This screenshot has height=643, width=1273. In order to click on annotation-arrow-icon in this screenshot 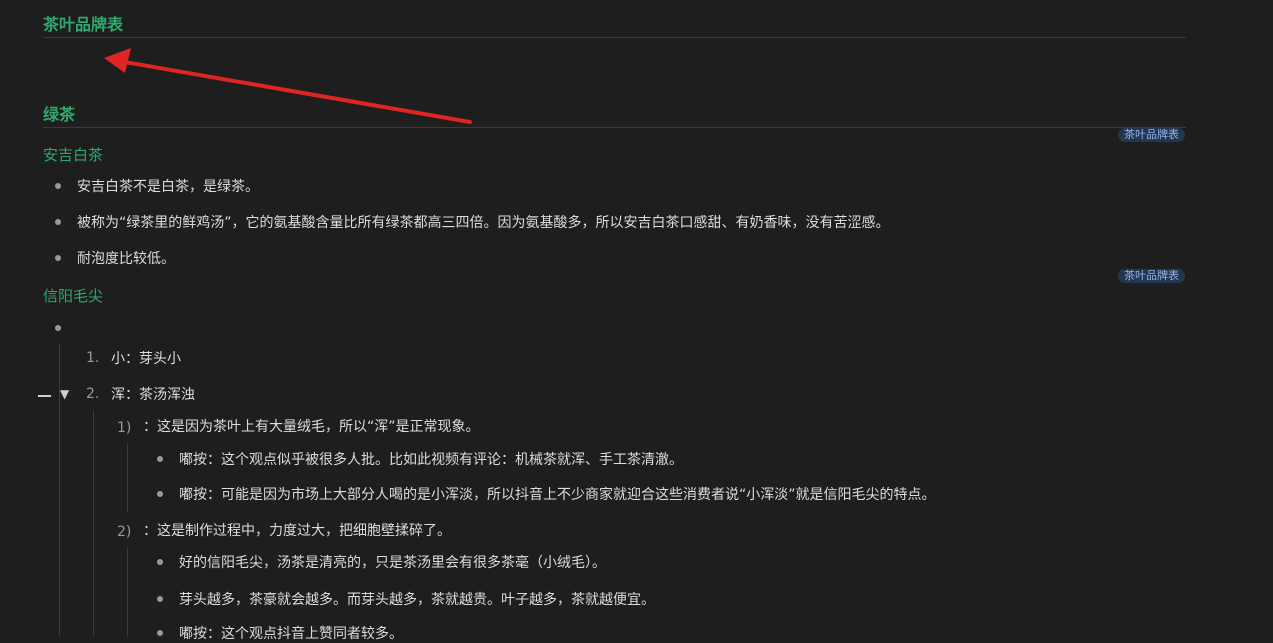, I will do `click(288, 86)`.